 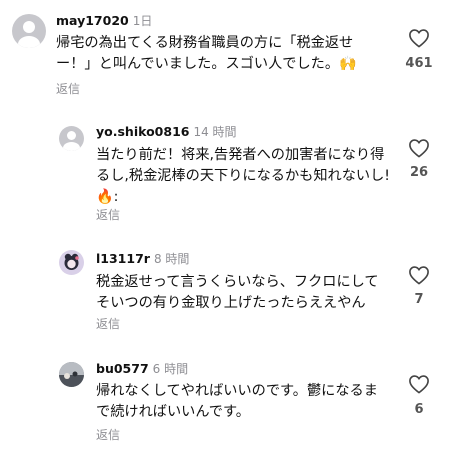 I want to click on comment-meta: may17020 1日, so click(x=104, y=20).